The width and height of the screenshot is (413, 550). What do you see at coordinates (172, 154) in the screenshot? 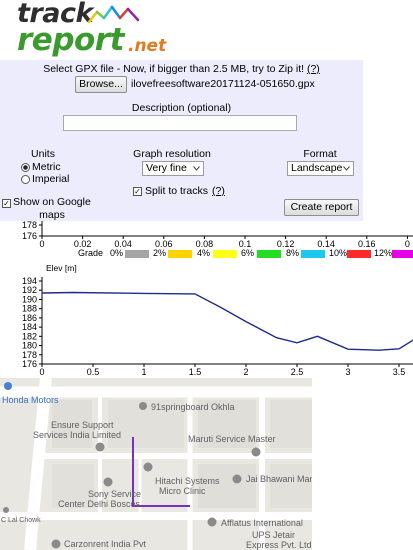
I see `graph-resolution-label: Graph resolution` at bounding box center [172, 154].